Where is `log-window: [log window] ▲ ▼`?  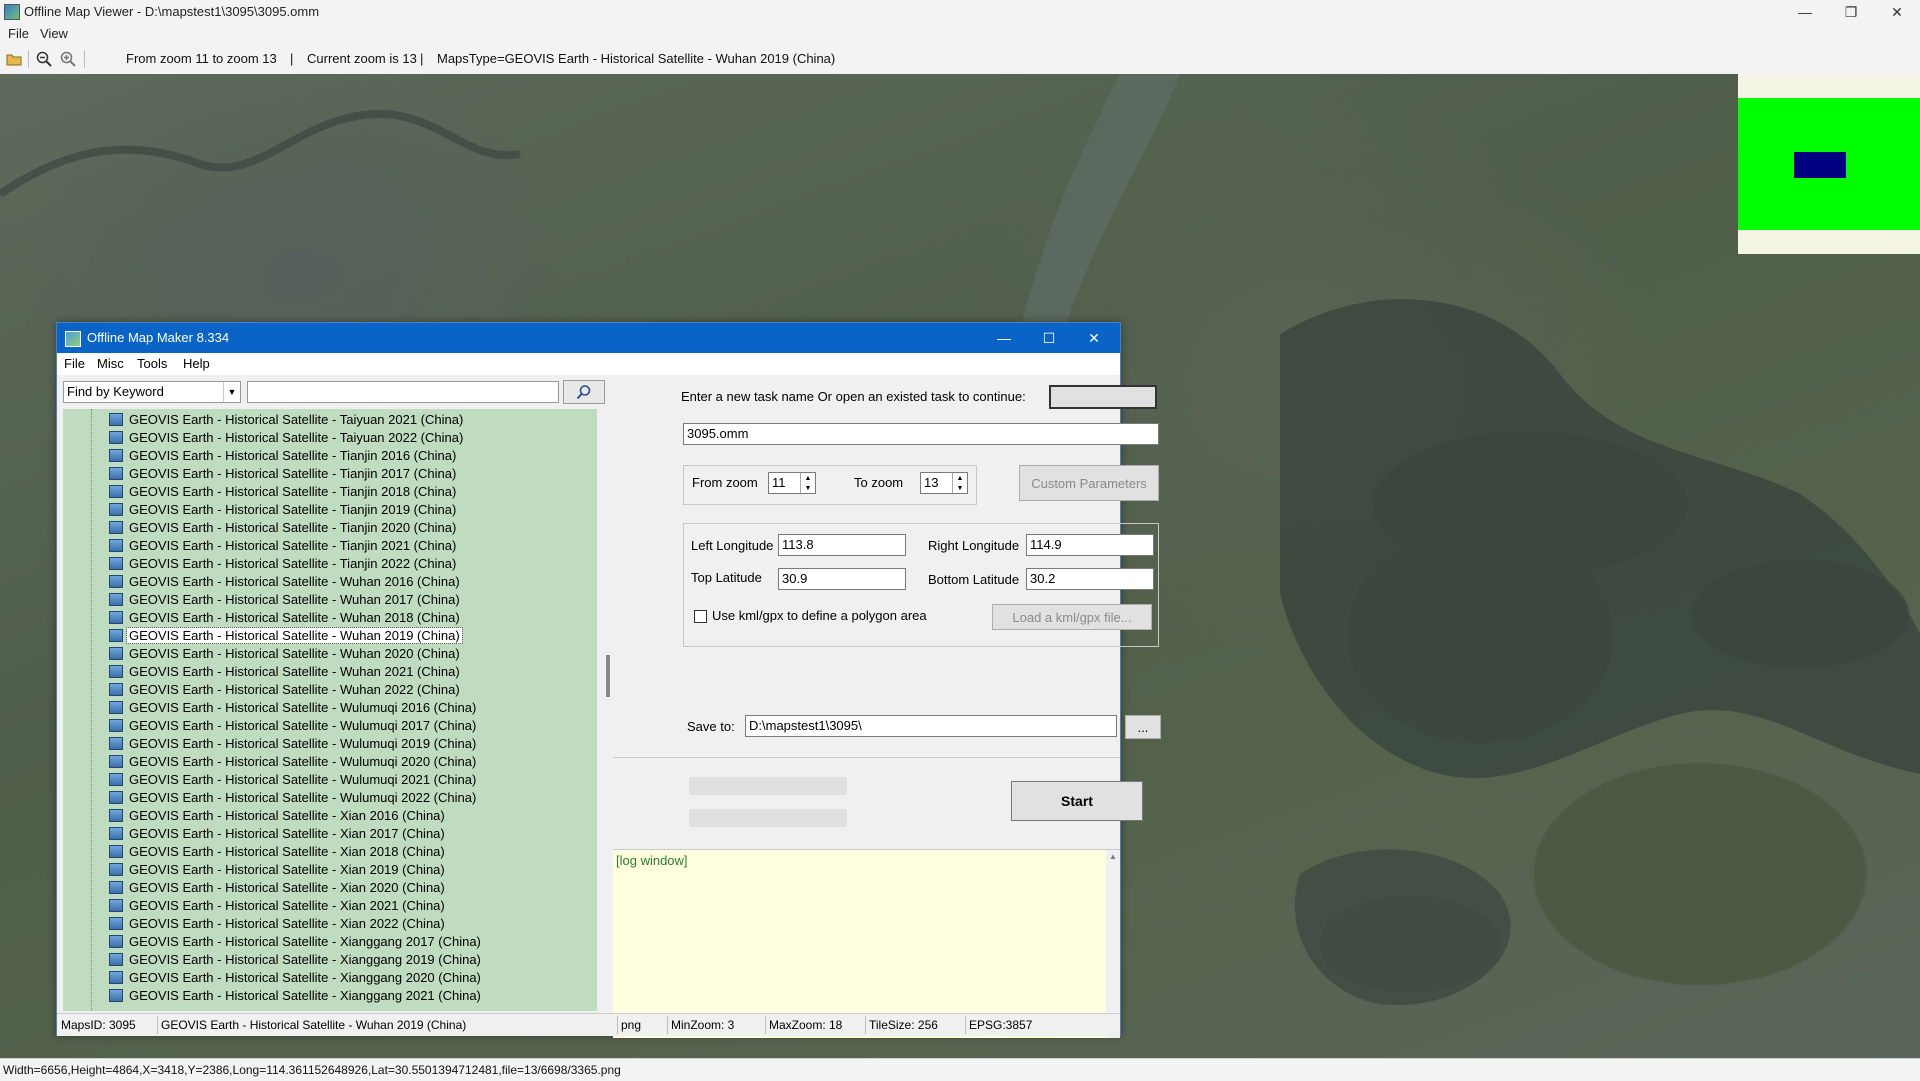
log-window: [log window] ▲ ▼ is located at coordinates (866, 943).